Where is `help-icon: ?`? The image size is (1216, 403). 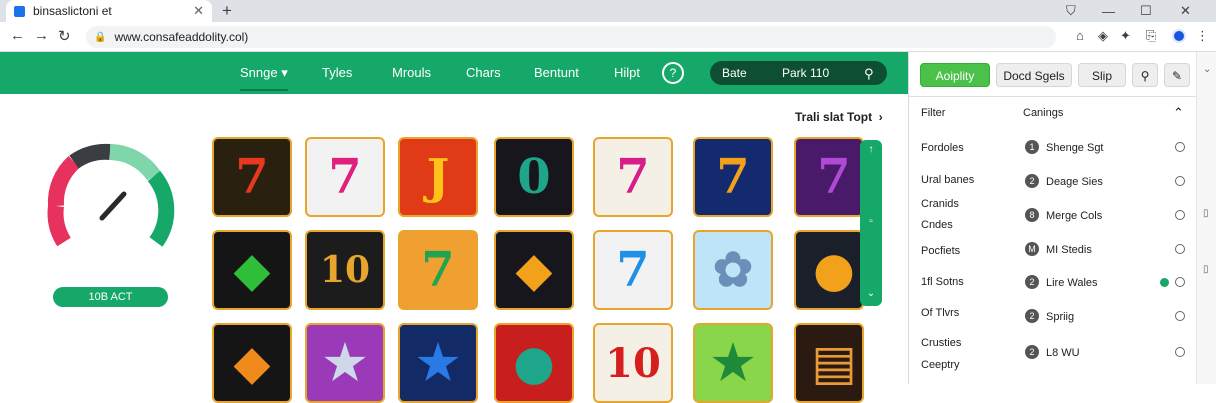
help-icon: ? is located at coordinates (673, 73).